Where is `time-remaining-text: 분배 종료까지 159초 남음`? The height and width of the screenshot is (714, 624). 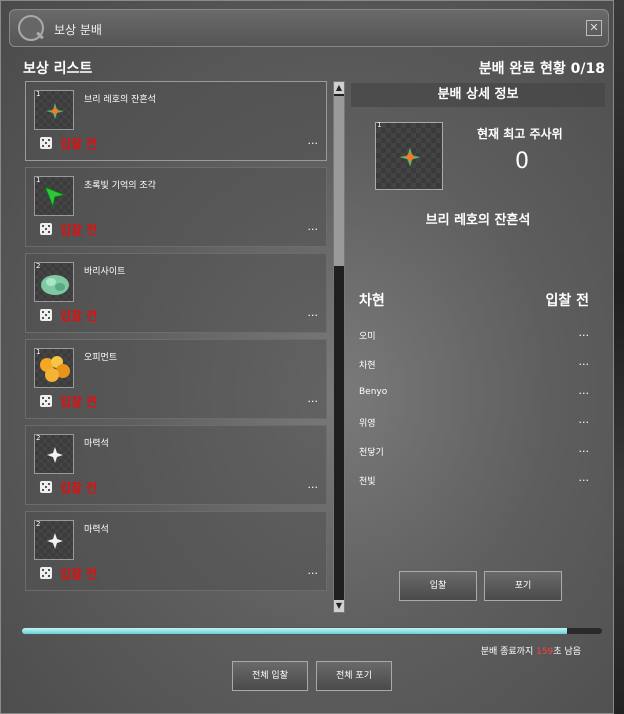 time-remaining-text: 분배 종료까지 159초 남음 is located at coordinates (531, 650).